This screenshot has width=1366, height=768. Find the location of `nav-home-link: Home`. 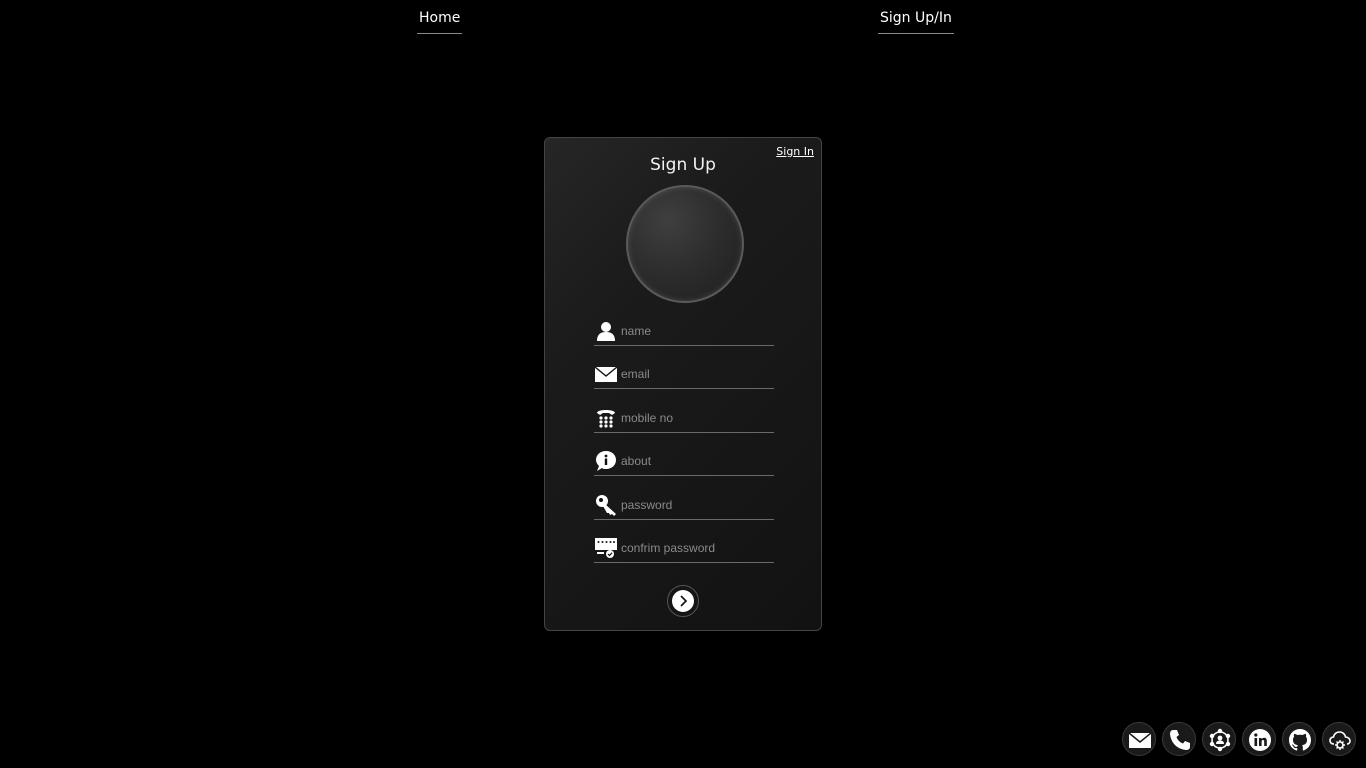

nav-home-link: Home is located at coordinates (440, 21).